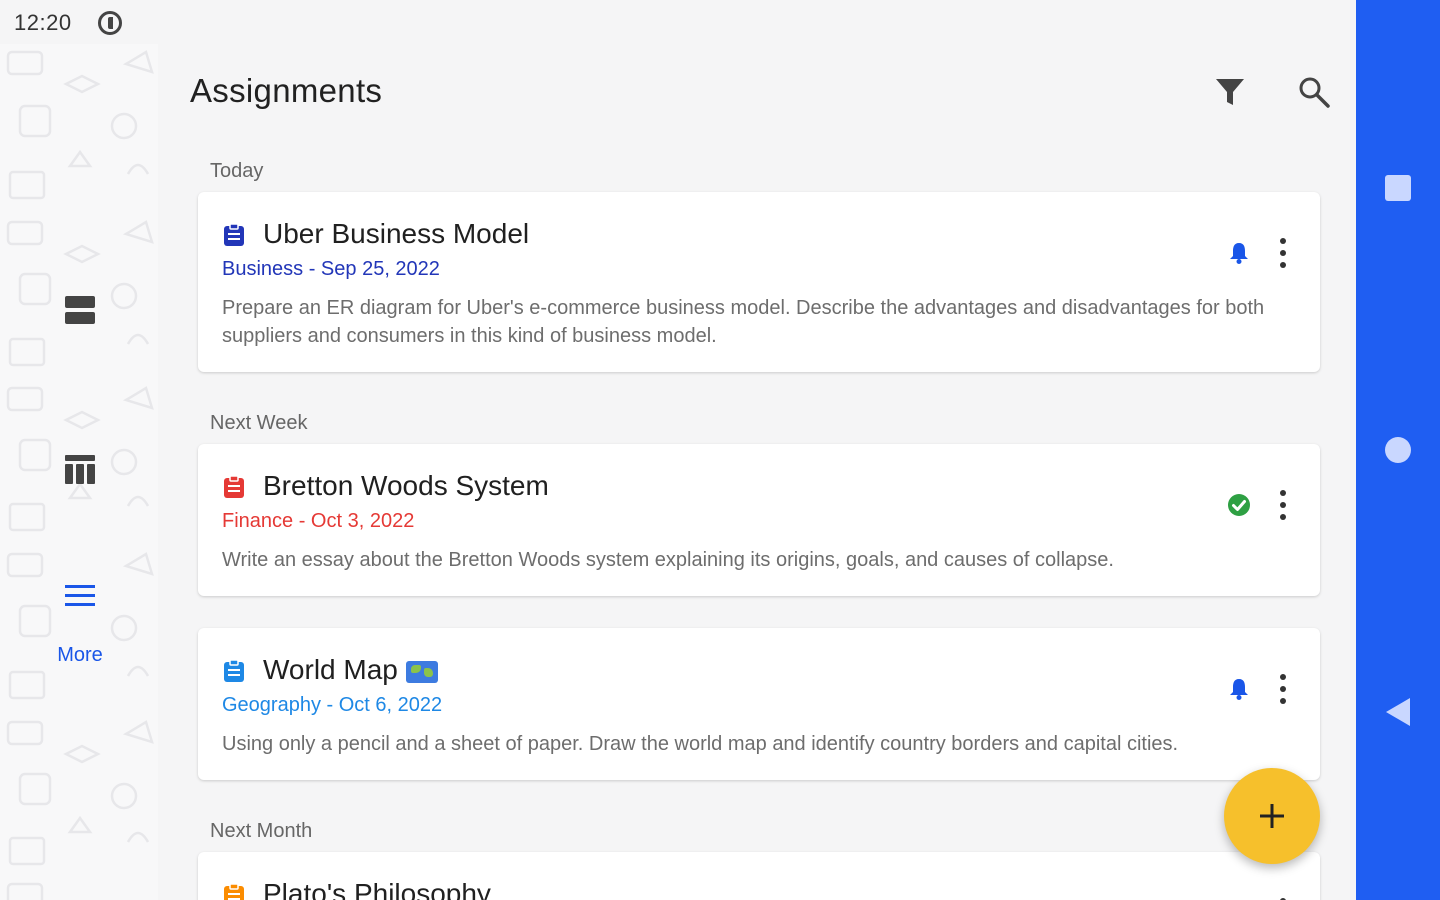  I want to click on agenda-icon, so click(80, 310).